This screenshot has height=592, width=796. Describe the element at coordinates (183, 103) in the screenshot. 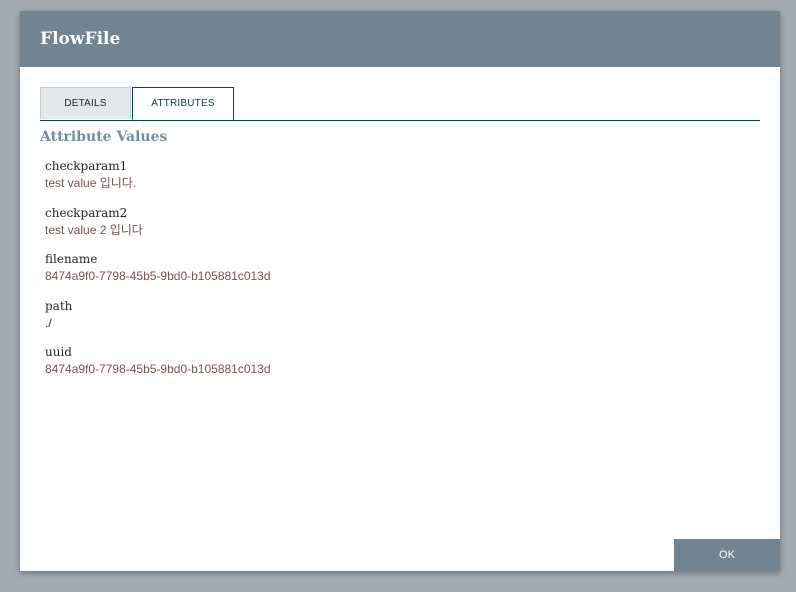

I see `tab-attributes: ATTRIBUTES` at that location.